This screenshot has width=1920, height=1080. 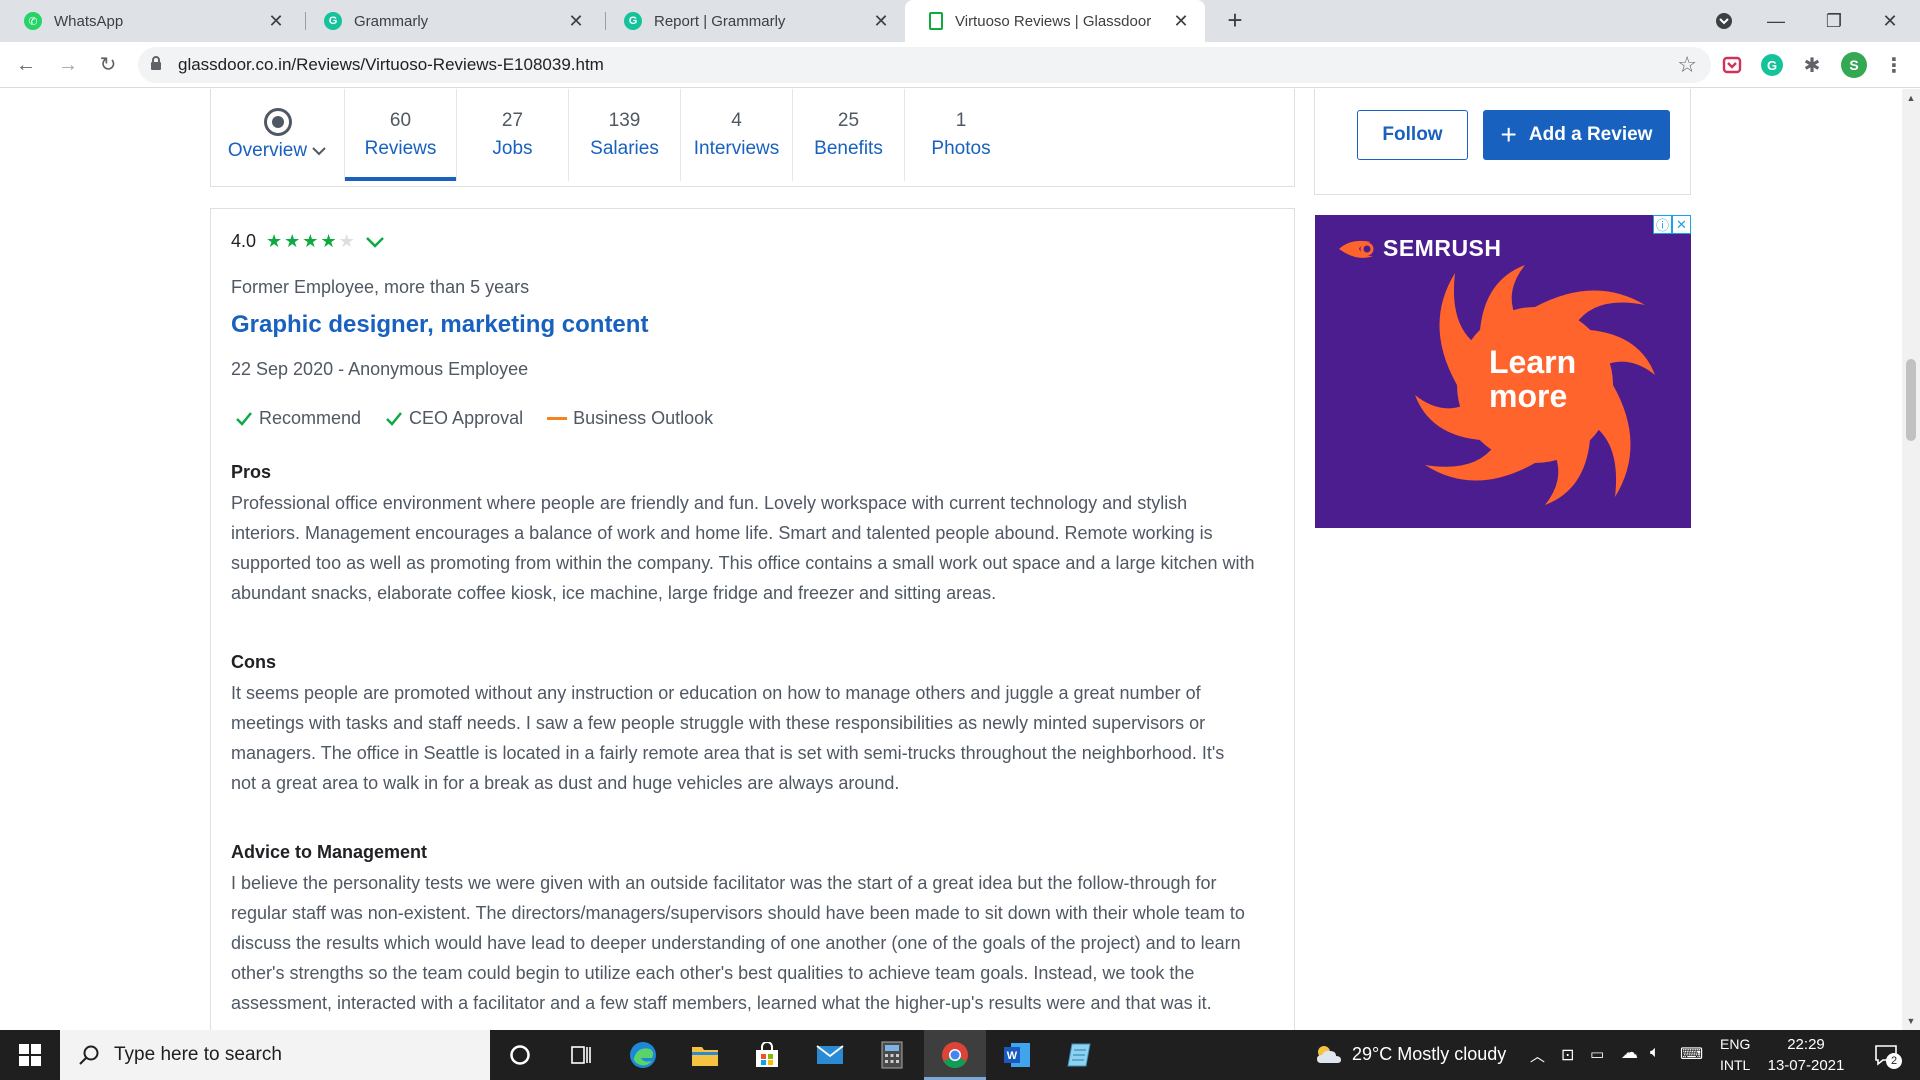 What do you see at coordinates (1691, 1054) in the screenshot?
I see `keyboard-icon: ⌨` at bounding box center [1691, 1054].